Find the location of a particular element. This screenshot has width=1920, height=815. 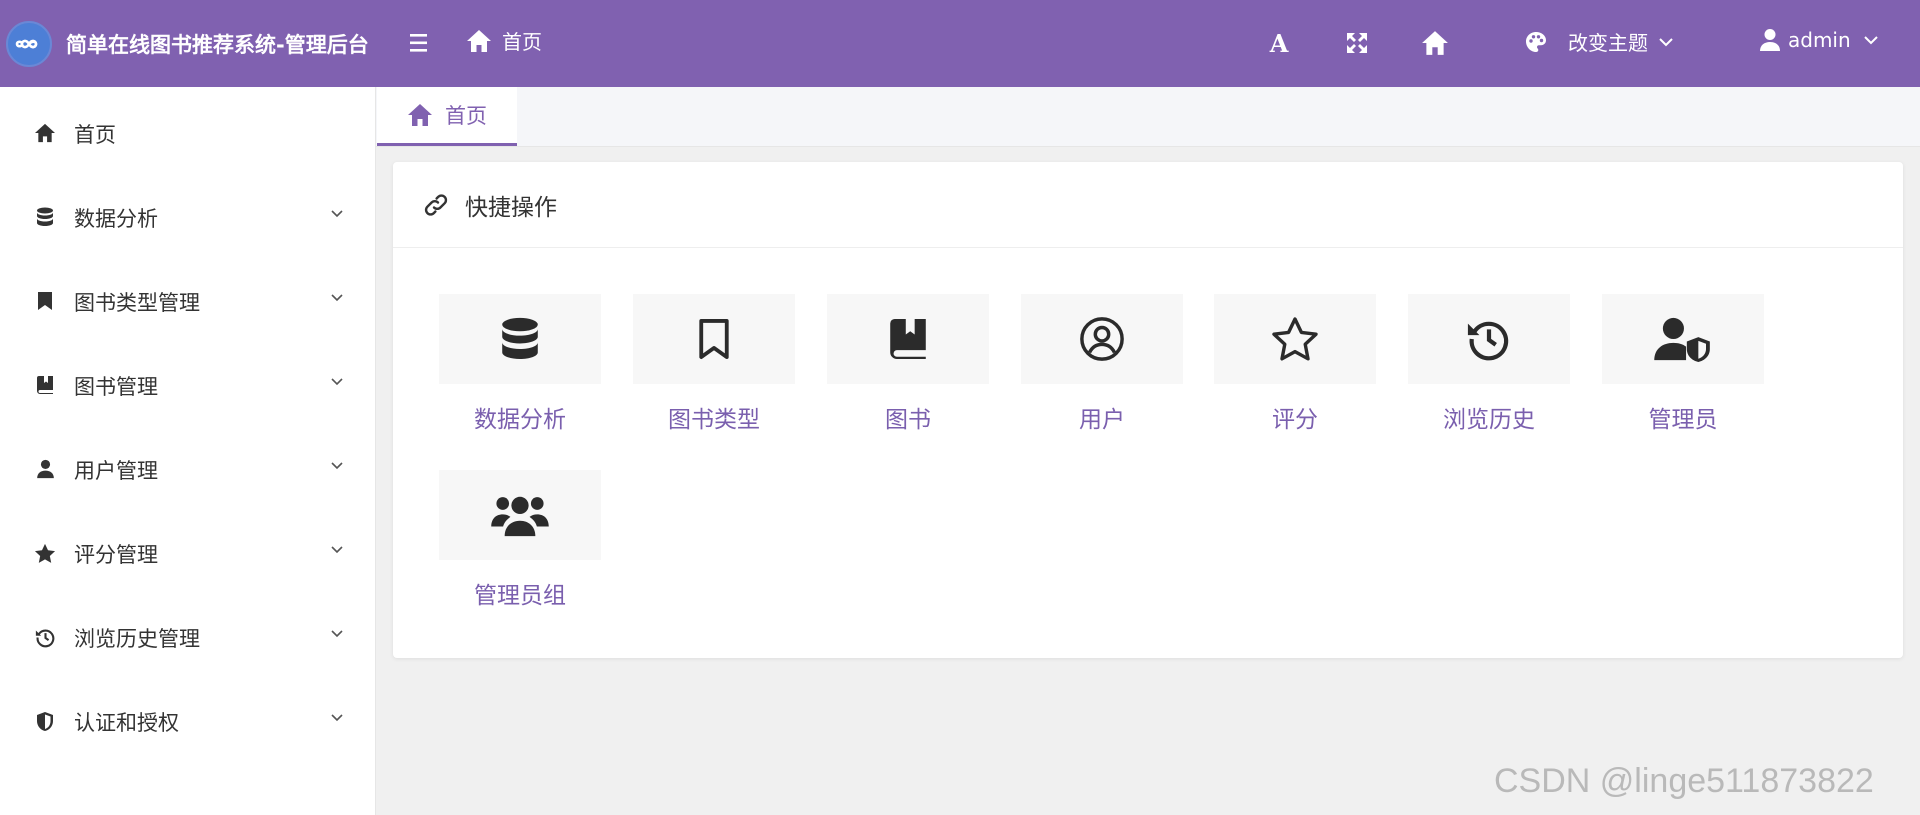

sidebar-item-label: 首页 is located at coordinates (95, 135).